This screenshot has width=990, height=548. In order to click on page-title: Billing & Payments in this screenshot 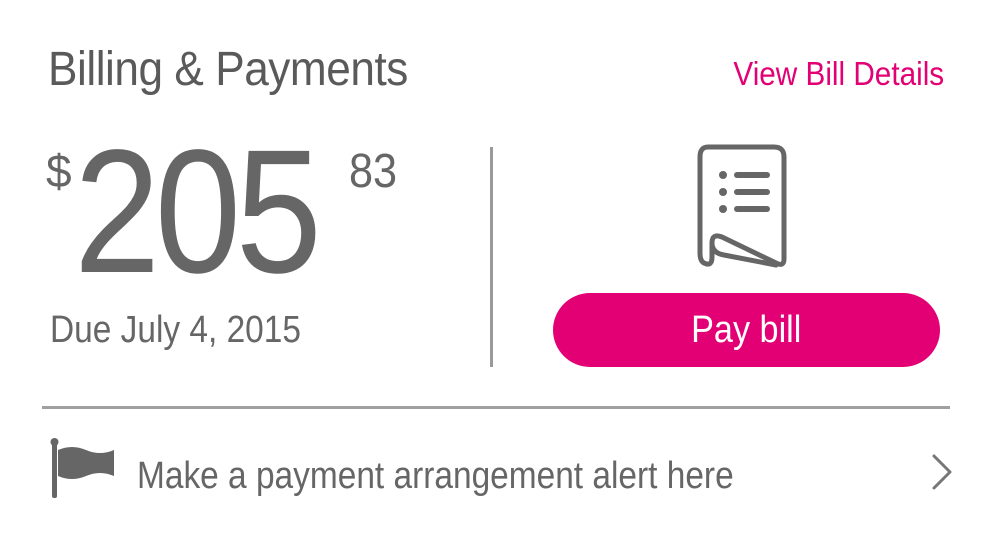, I will do `click(228, 69)`.